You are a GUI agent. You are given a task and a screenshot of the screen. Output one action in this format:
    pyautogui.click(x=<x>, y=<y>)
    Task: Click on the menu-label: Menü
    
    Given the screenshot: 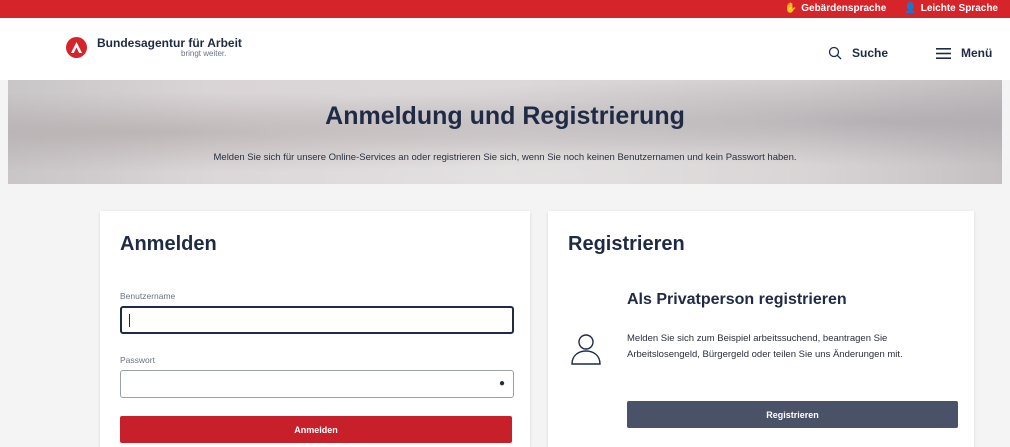 What is the action you would take?
    pyautogui.click(x=977, y=53)
    